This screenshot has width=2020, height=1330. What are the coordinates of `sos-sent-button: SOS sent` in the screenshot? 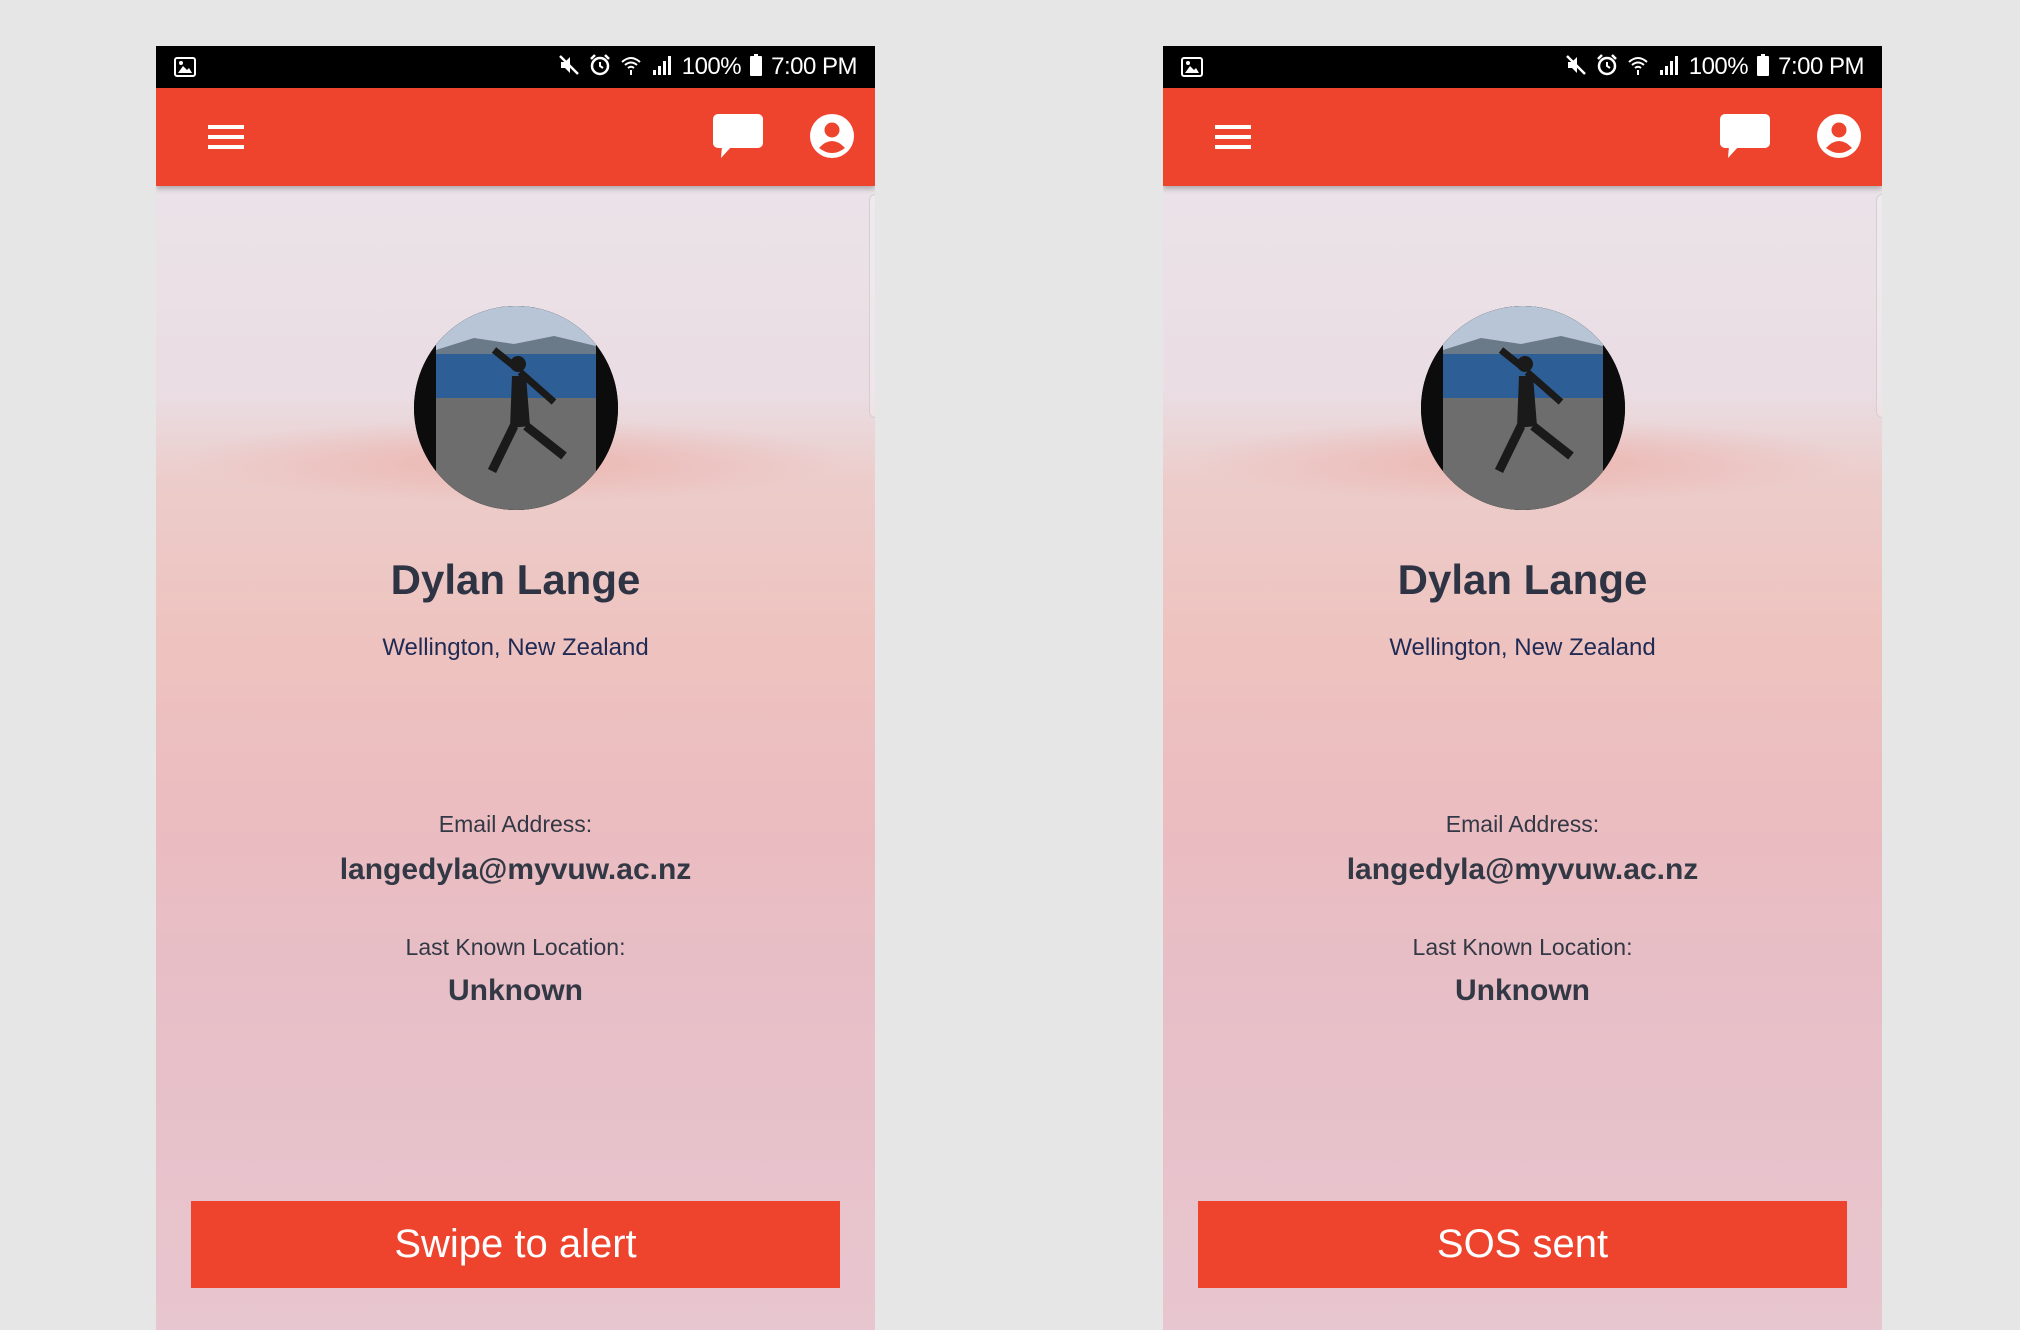 It's located at (1522, 1244).